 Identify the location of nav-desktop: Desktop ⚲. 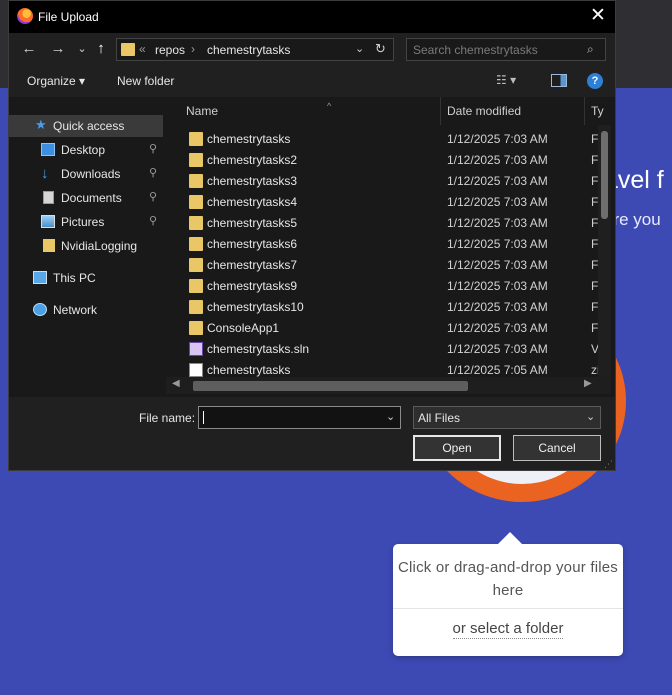
(86, 150).